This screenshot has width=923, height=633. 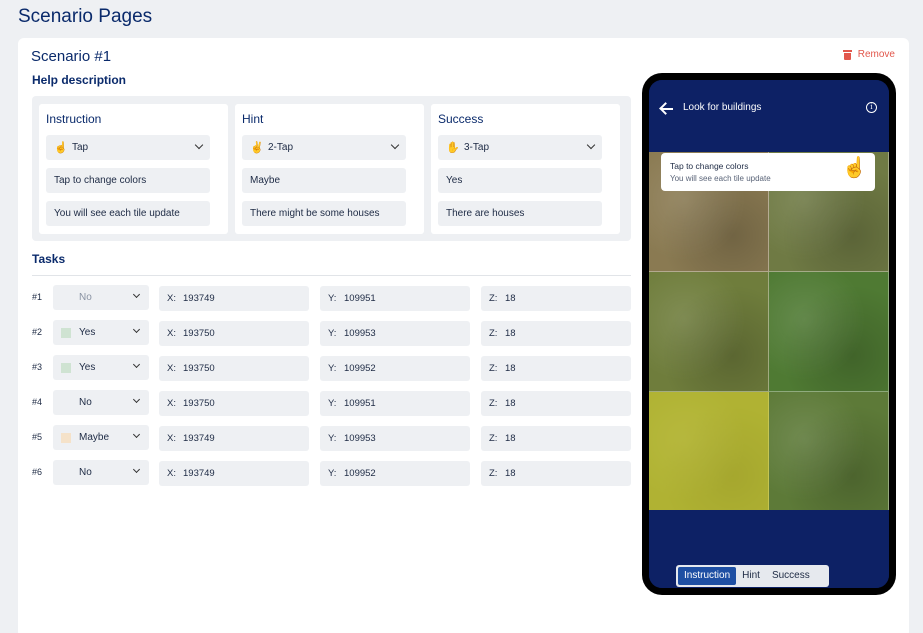 What do you see at coordinates (37, 402) in the screenshot?
I see `task-number: #4` at bounding box center [37, 402].